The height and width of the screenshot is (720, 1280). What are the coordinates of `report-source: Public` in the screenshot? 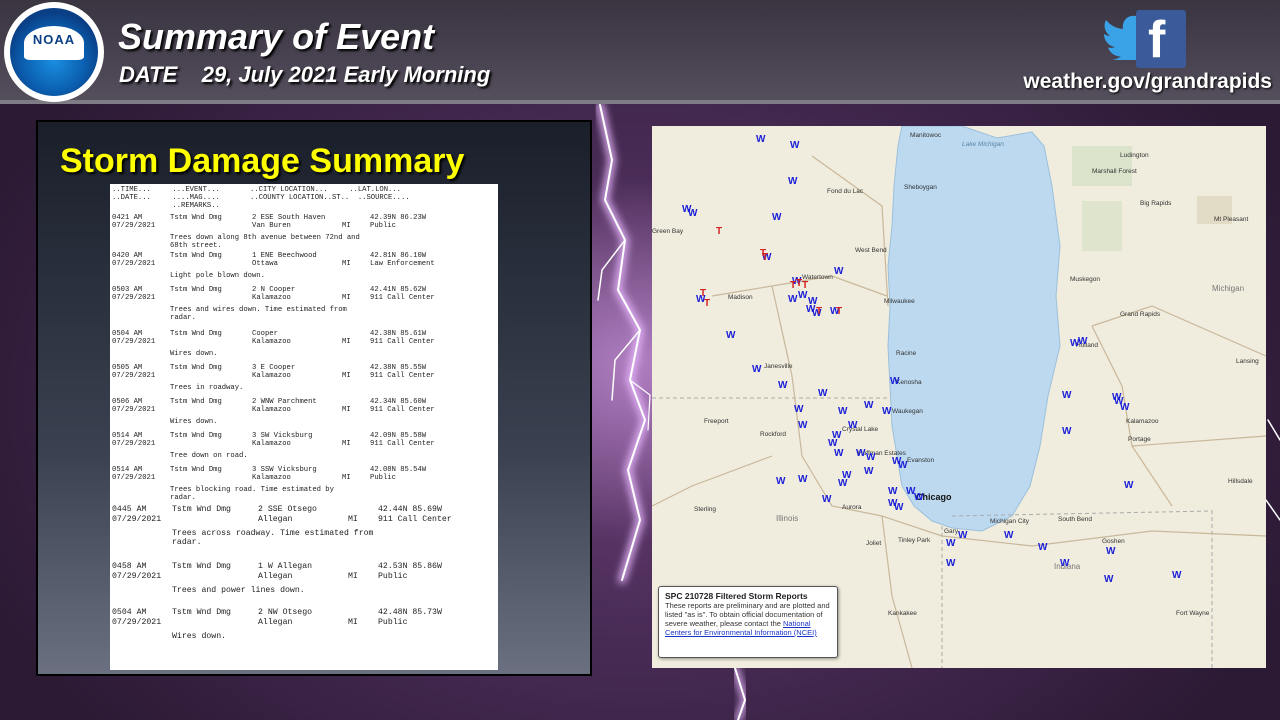 It's located at (383, 226).